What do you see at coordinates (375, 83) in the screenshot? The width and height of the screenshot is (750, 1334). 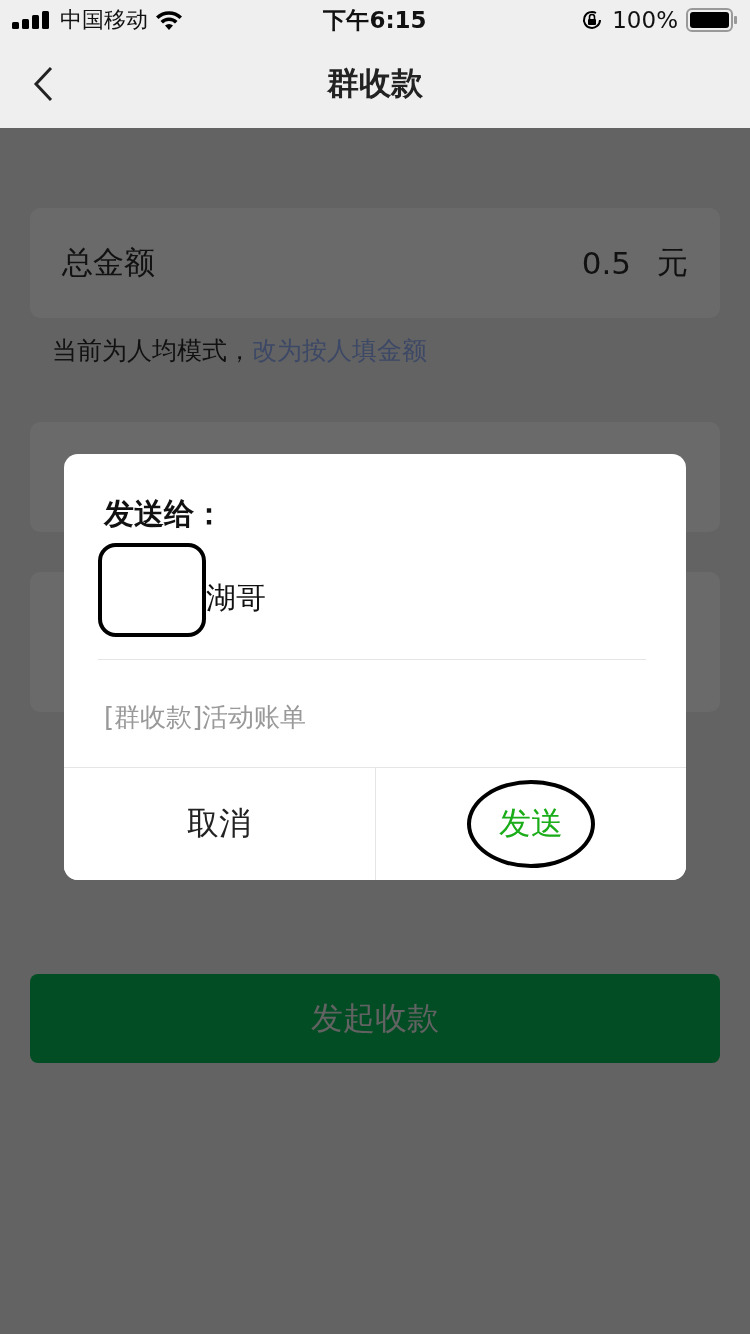 I see `page-title: 群收款` at bounding box center [375, 83].